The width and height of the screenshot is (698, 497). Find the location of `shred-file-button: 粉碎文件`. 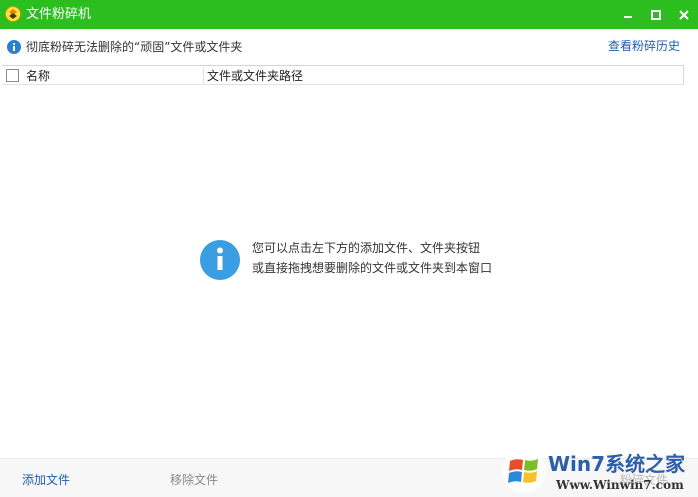

shred-file-button: 粉碎文件 is located at coordinates (644, 480).